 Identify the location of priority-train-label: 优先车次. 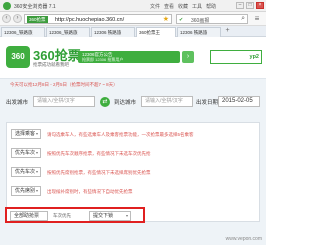
(25, 153).